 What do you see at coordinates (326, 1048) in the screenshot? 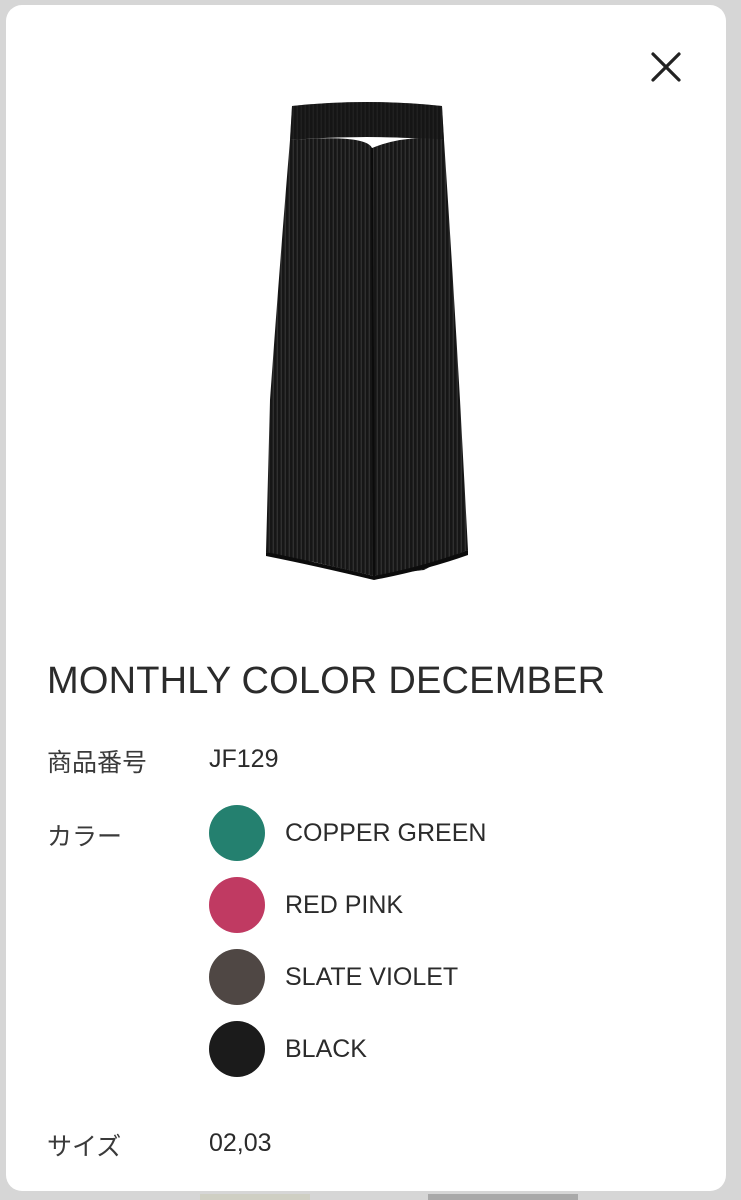
I see `color-name: BLACK` at bounding box center [326, 1048].